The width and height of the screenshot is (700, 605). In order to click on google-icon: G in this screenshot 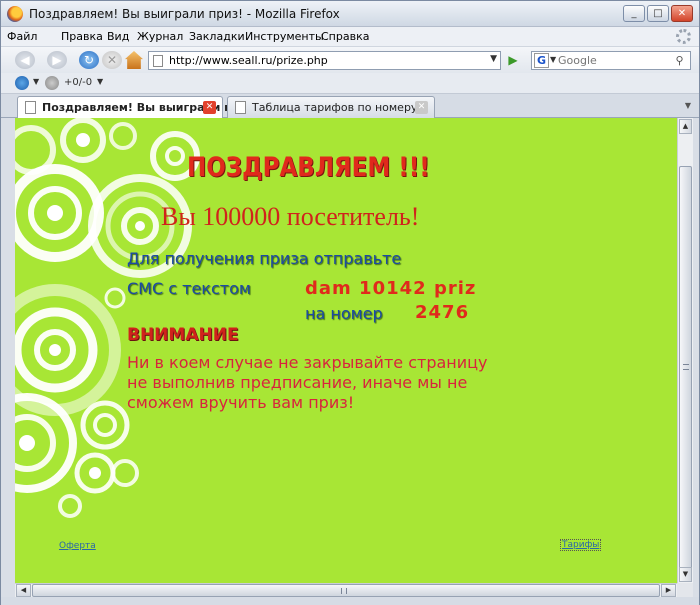, I will do `click(541, 60)`.